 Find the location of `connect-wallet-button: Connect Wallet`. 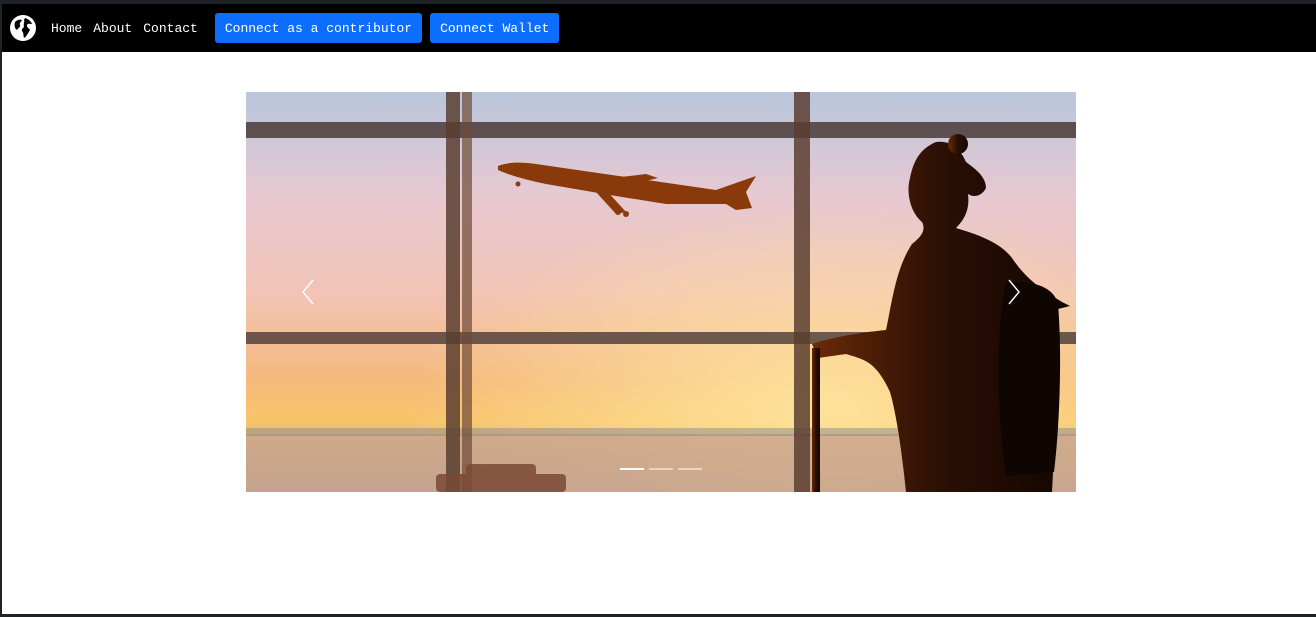

connect-wallet-button: Connect Wallet is located at coordinates (495, 28).